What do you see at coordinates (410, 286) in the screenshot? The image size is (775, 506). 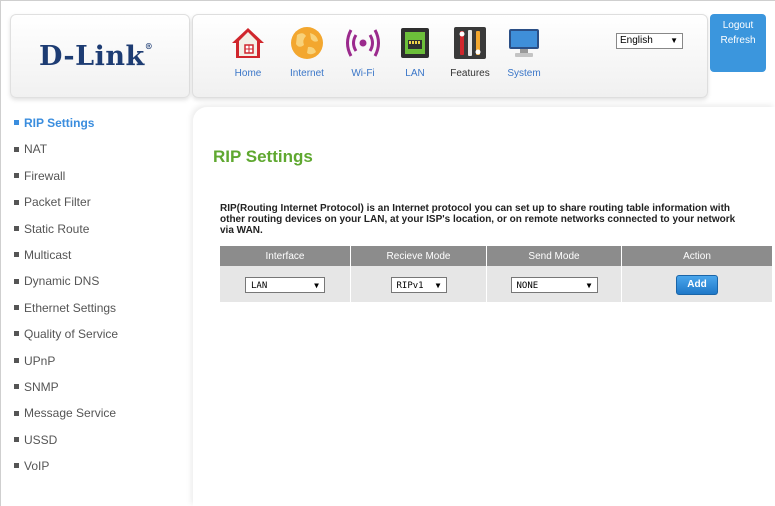 I see `receive-mode-select-value: RIPv1` at bounding box center [410, 286].